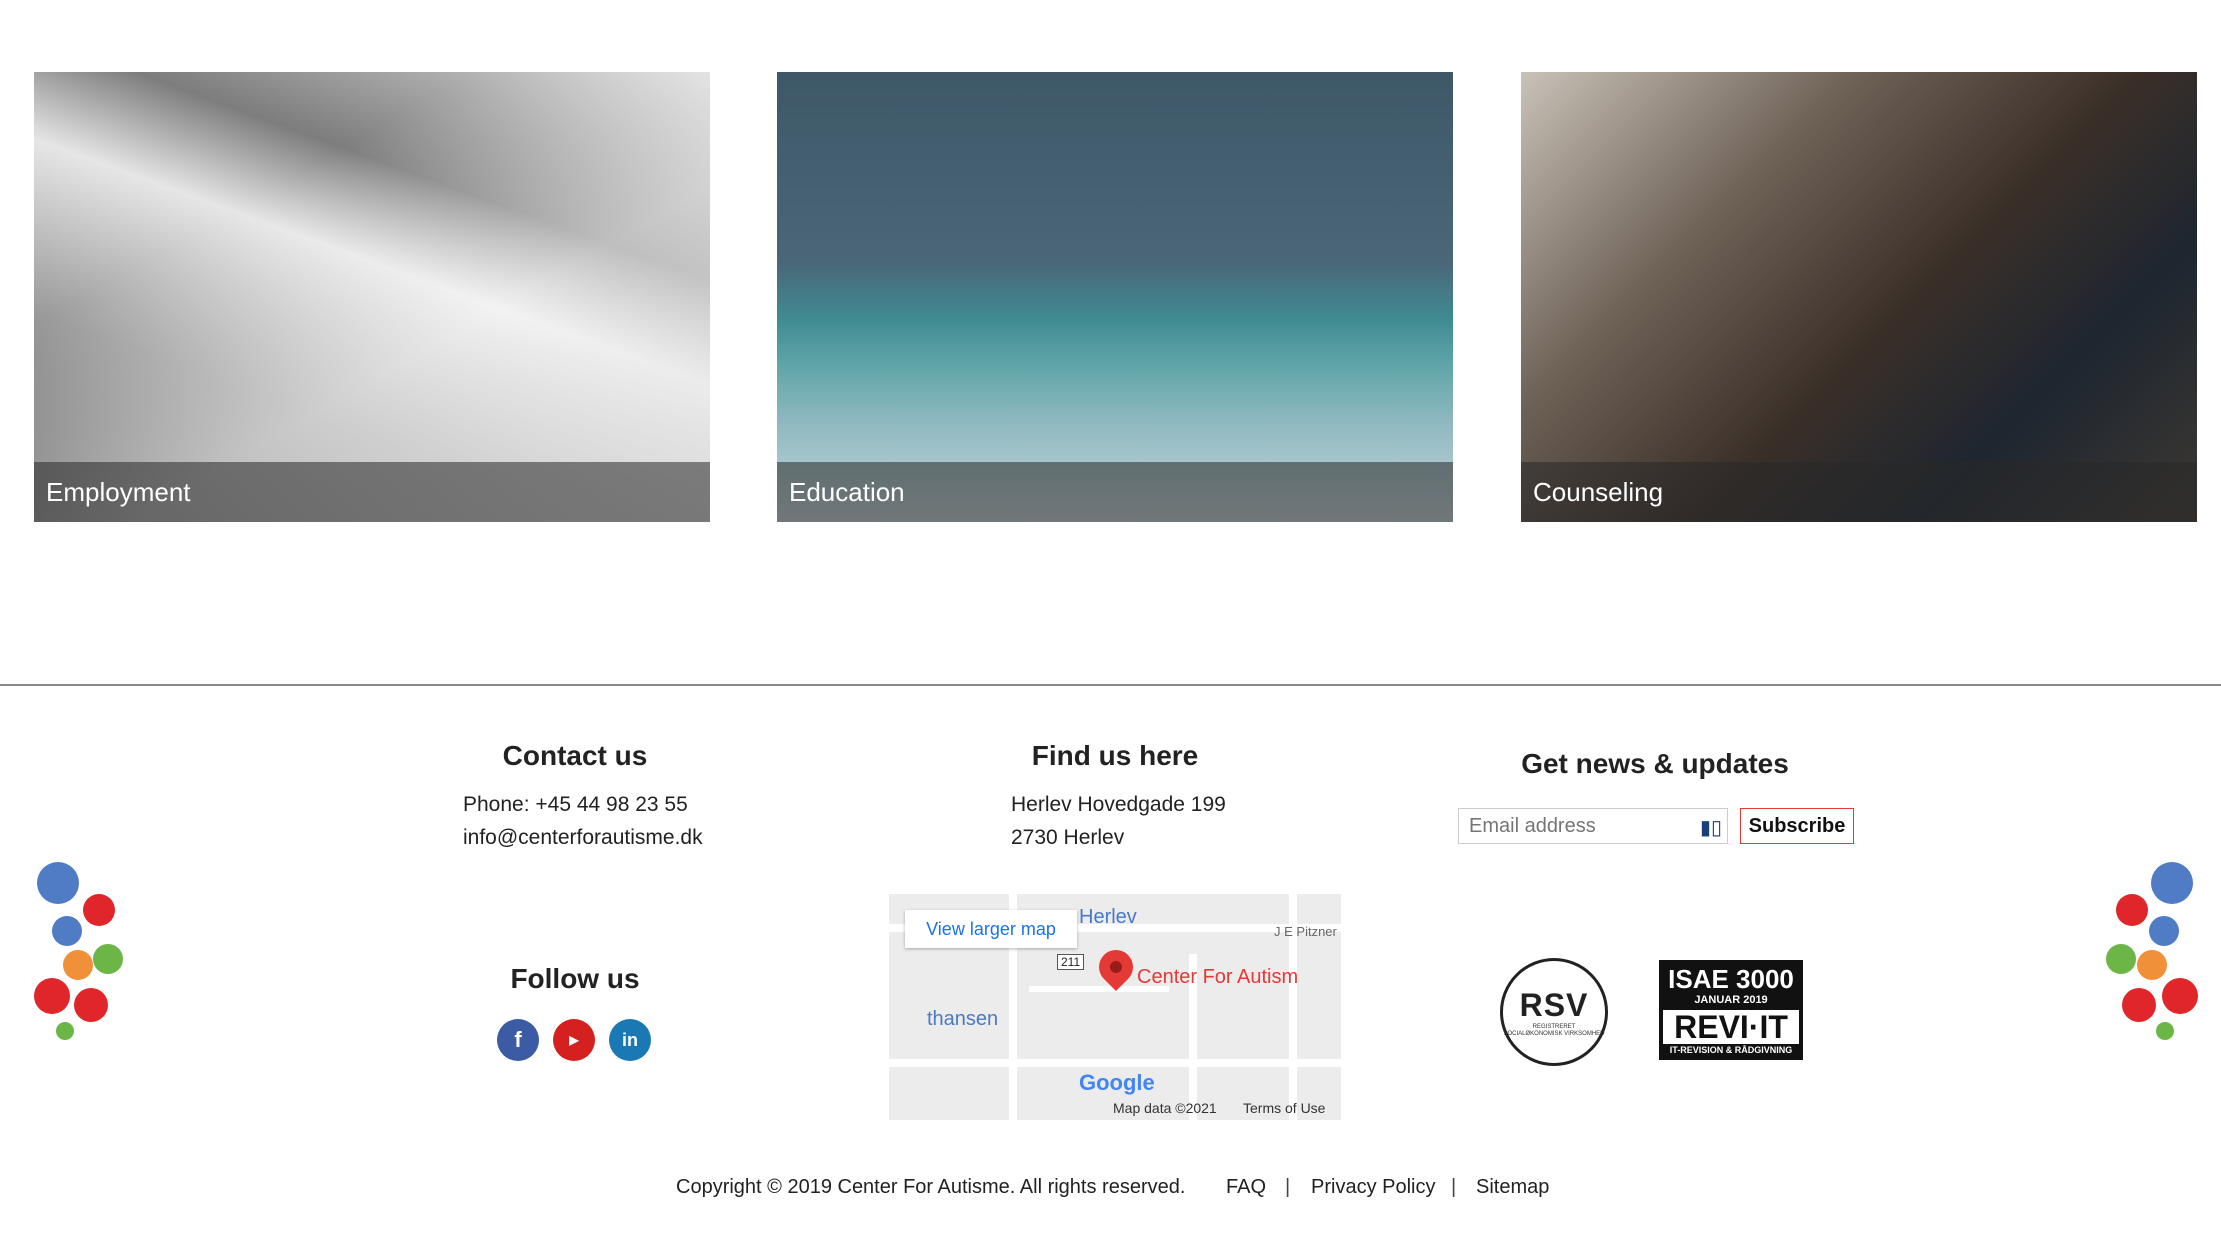 The image size is (2221, 1233). What do you see at coordinates (583, 804) in the screenshot?
I see `contact-phone: Phone: +45 44 98 23 55` at bounding box center [583, 804].